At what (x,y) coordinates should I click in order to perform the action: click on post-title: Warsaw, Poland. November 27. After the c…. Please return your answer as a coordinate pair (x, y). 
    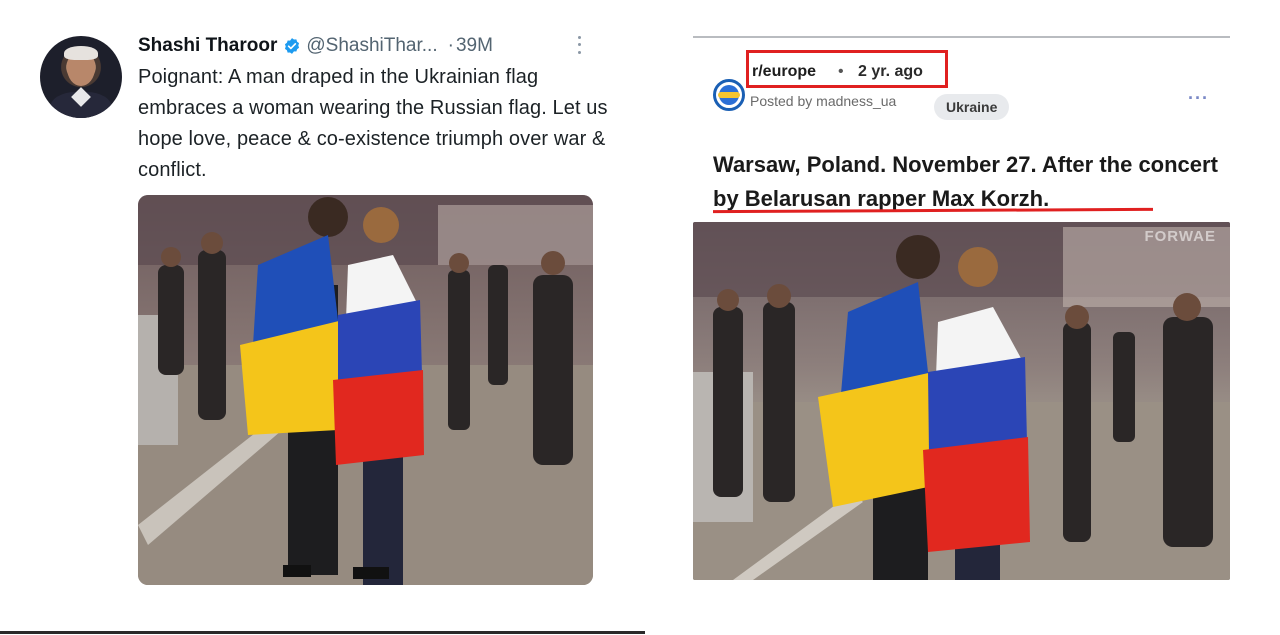
    Looking at the image, I should click on (968, 182).